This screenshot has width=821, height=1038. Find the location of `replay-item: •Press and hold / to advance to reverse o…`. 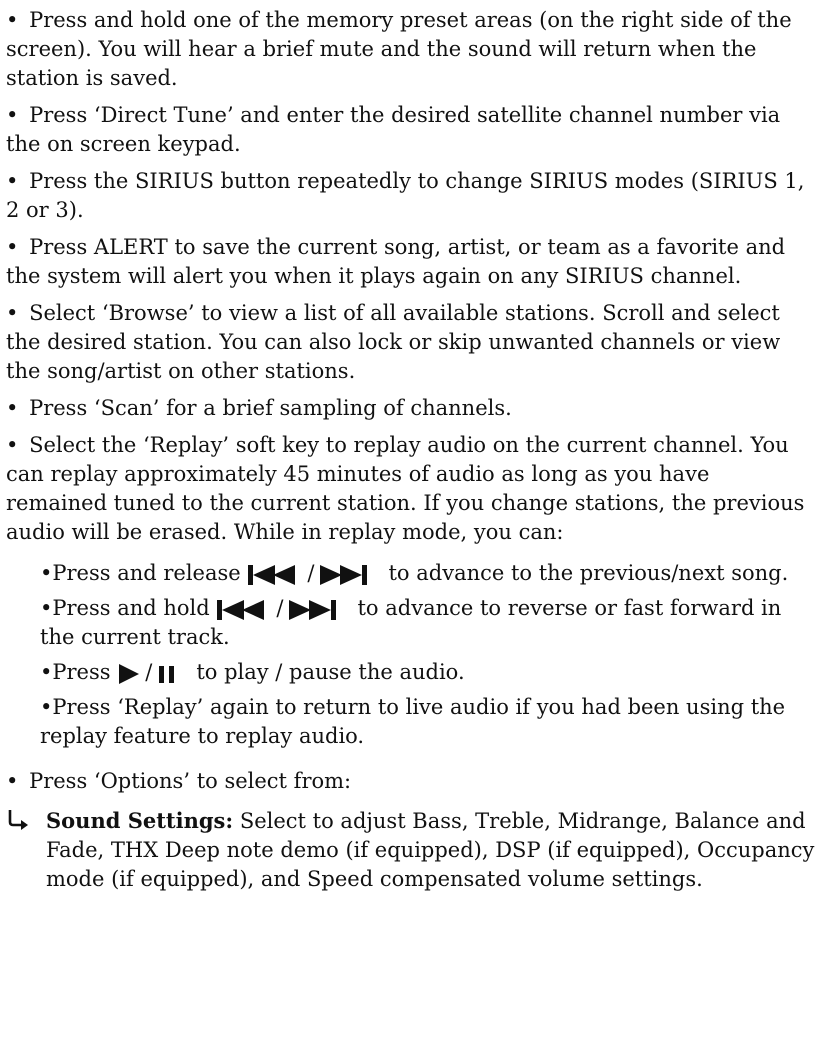

replay-item: •Press and hold / to advance to reverse o… is located at coordinates (430, 623).